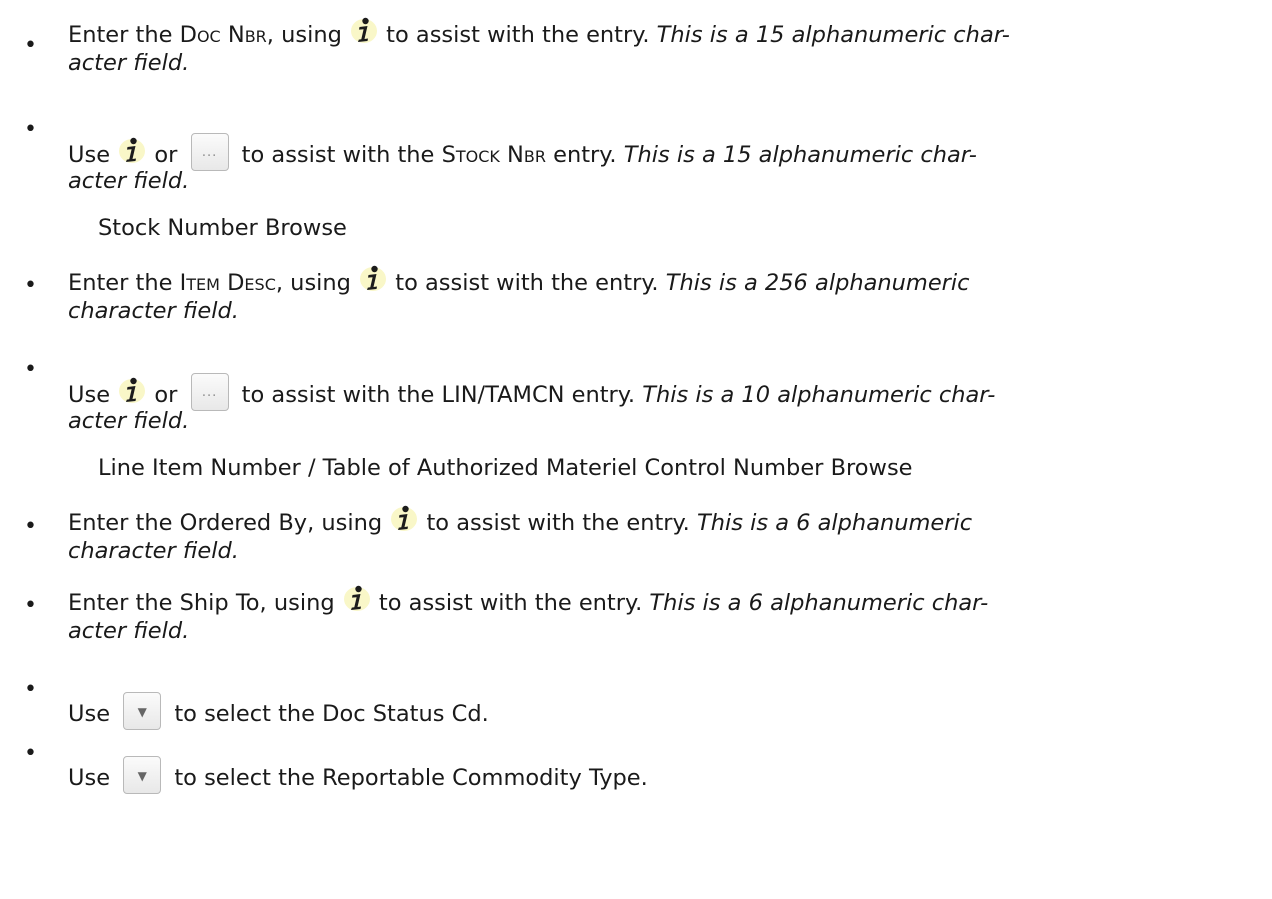  Describe the element at coordinates (227, 283) in the screenshot. I see `field-name: Item Desc` at that location.